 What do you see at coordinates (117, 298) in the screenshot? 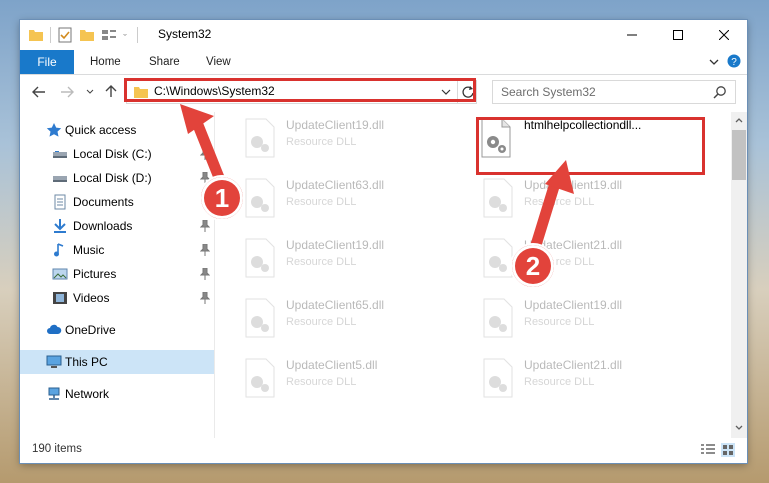
I see `sidebar-item-videos: Videos` at bounding box center [117, 298].